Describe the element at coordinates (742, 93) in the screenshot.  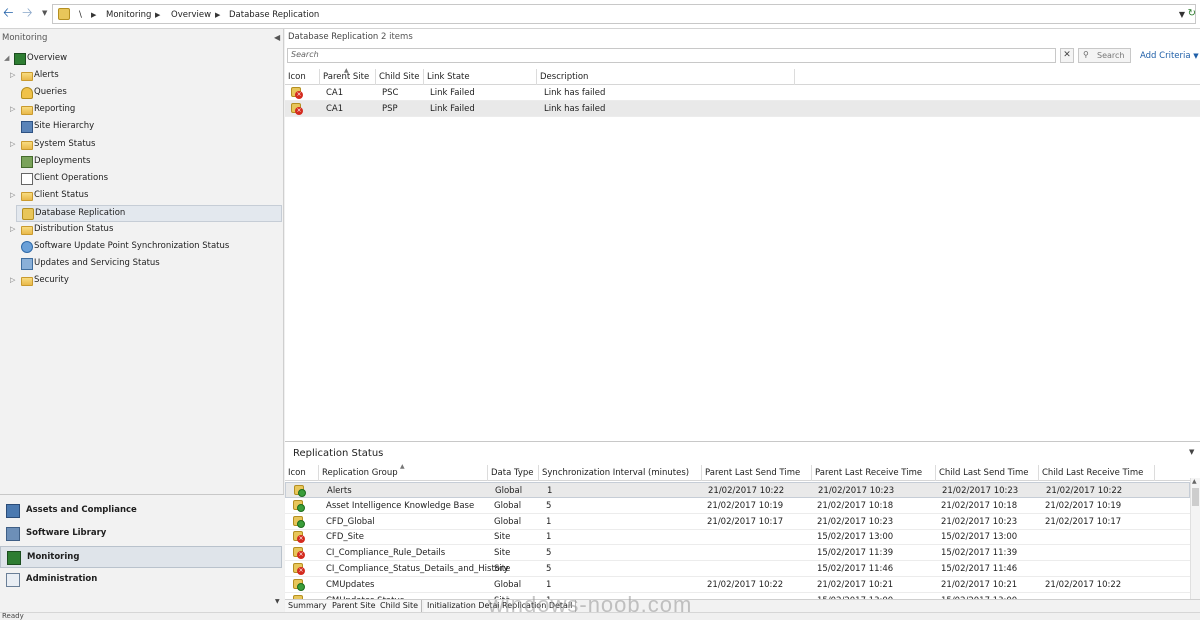
I see `table-row: × CA1 PSC Link Failed Link has failed` at that location.